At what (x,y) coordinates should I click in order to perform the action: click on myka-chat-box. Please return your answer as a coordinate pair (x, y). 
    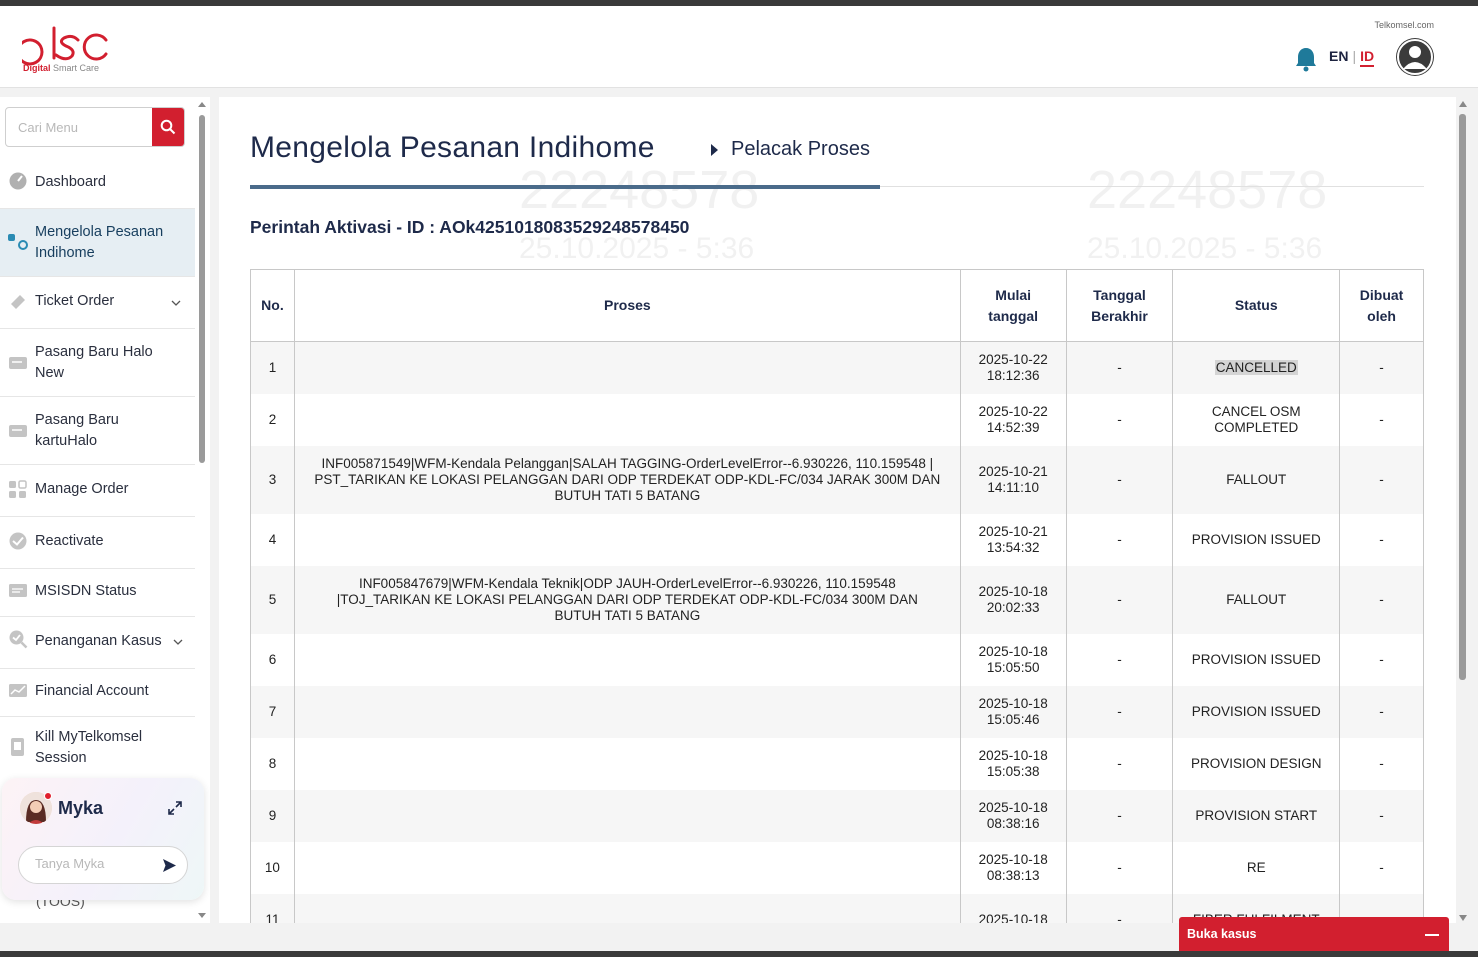
    Looking at the image, I should click on (103, 865).